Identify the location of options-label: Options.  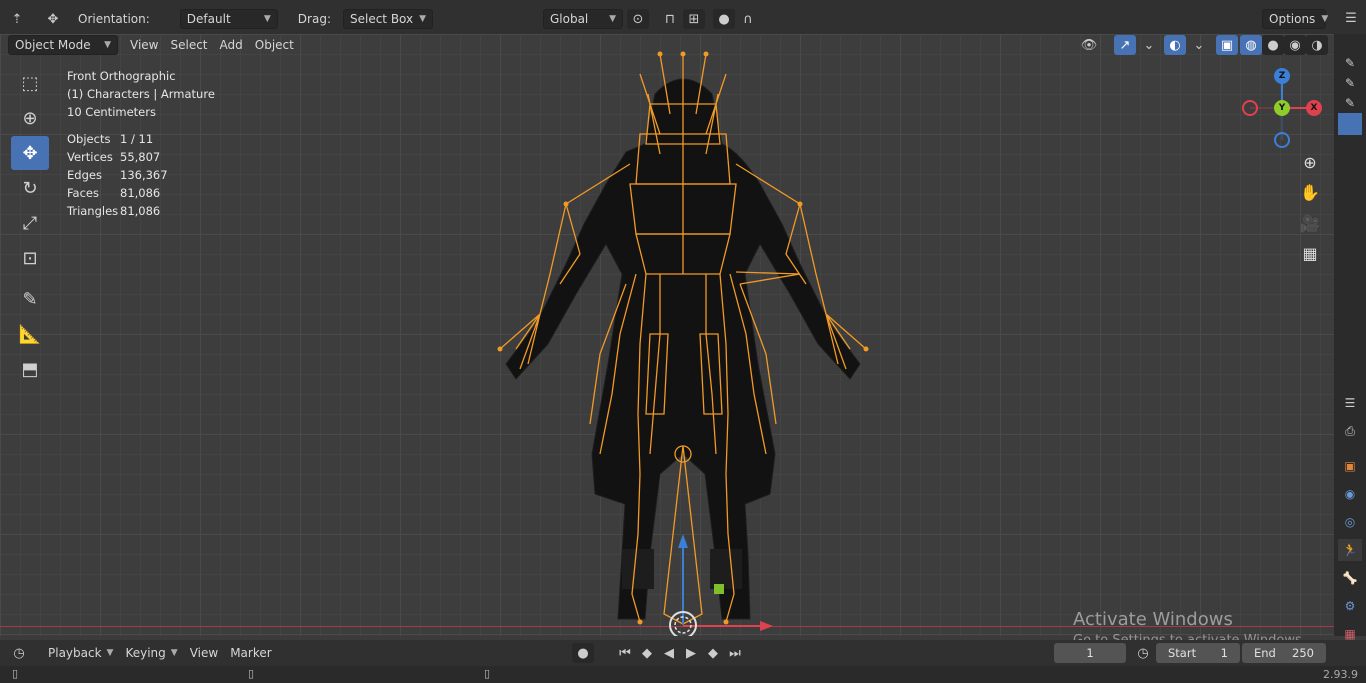
(1292, 19).